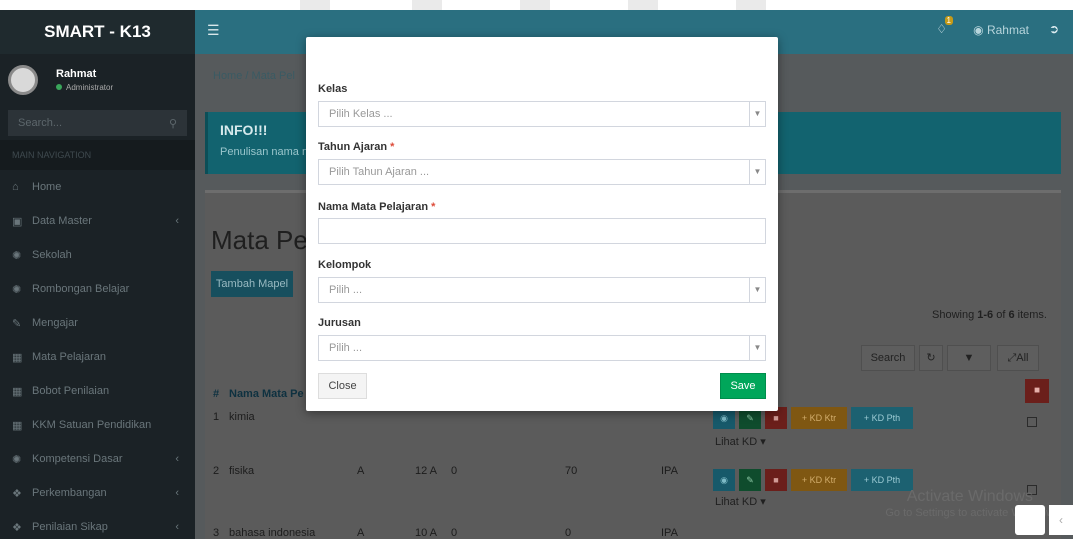 The image size is (1073, 539). What do you see at coordinates (345, 265) in the screenshot?
I see `kelompok-label: Kelompok` at bounding box center [345, 265].